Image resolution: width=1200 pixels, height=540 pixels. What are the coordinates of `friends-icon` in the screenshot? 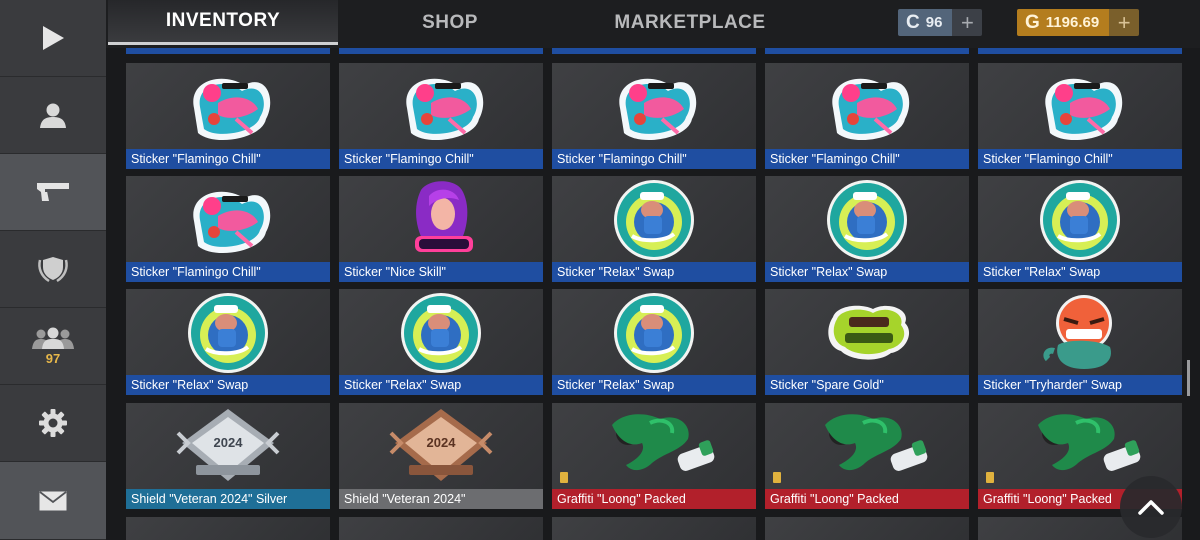 It's located at (53, 338).